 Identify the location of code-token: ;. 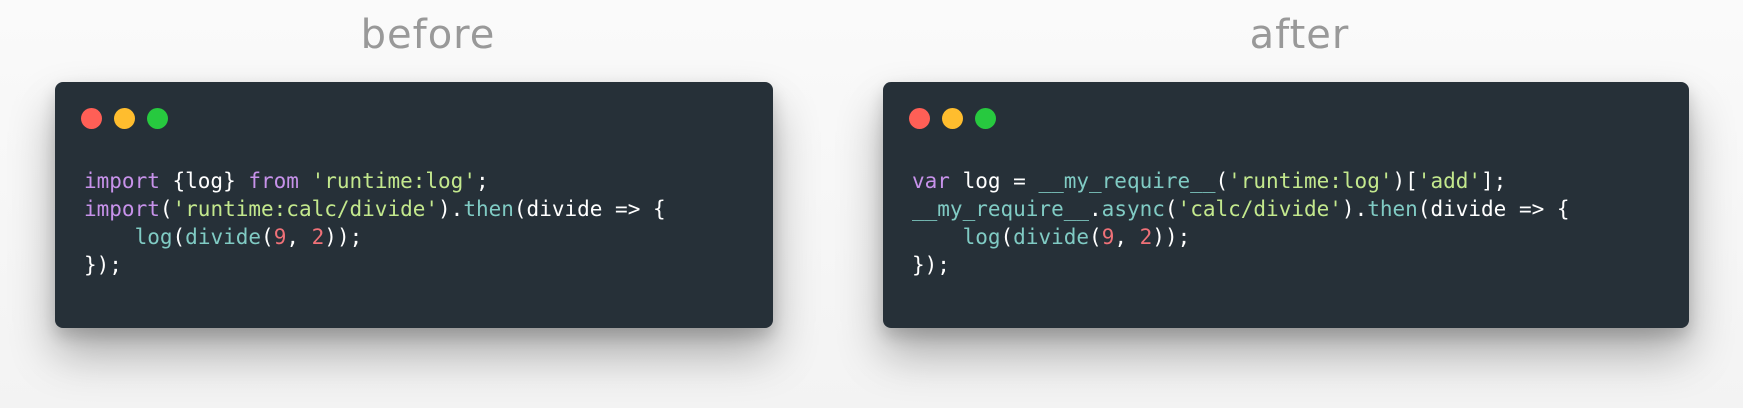
(482, 181).